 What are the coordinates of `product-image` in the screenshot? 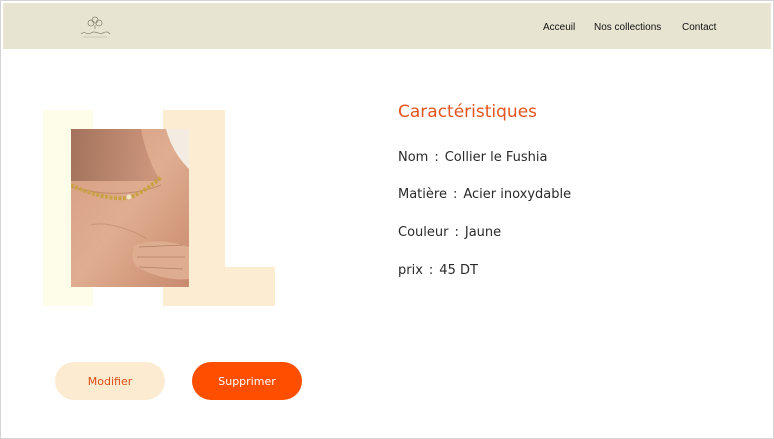 It's located at (130, 208).